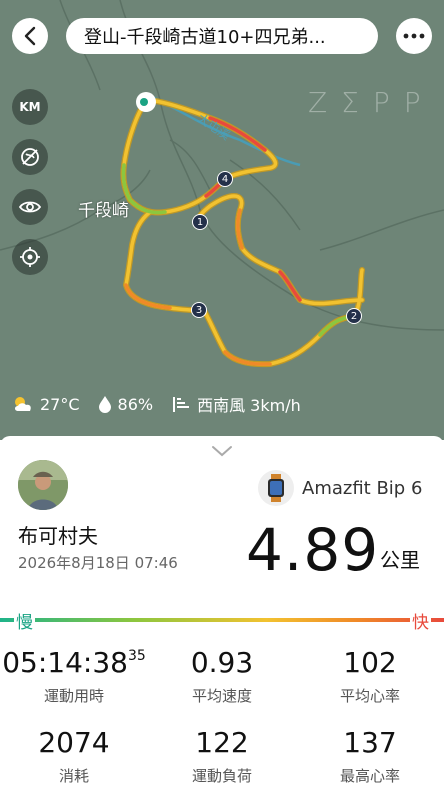  I want to click on watch-icon, so click(276, 488).